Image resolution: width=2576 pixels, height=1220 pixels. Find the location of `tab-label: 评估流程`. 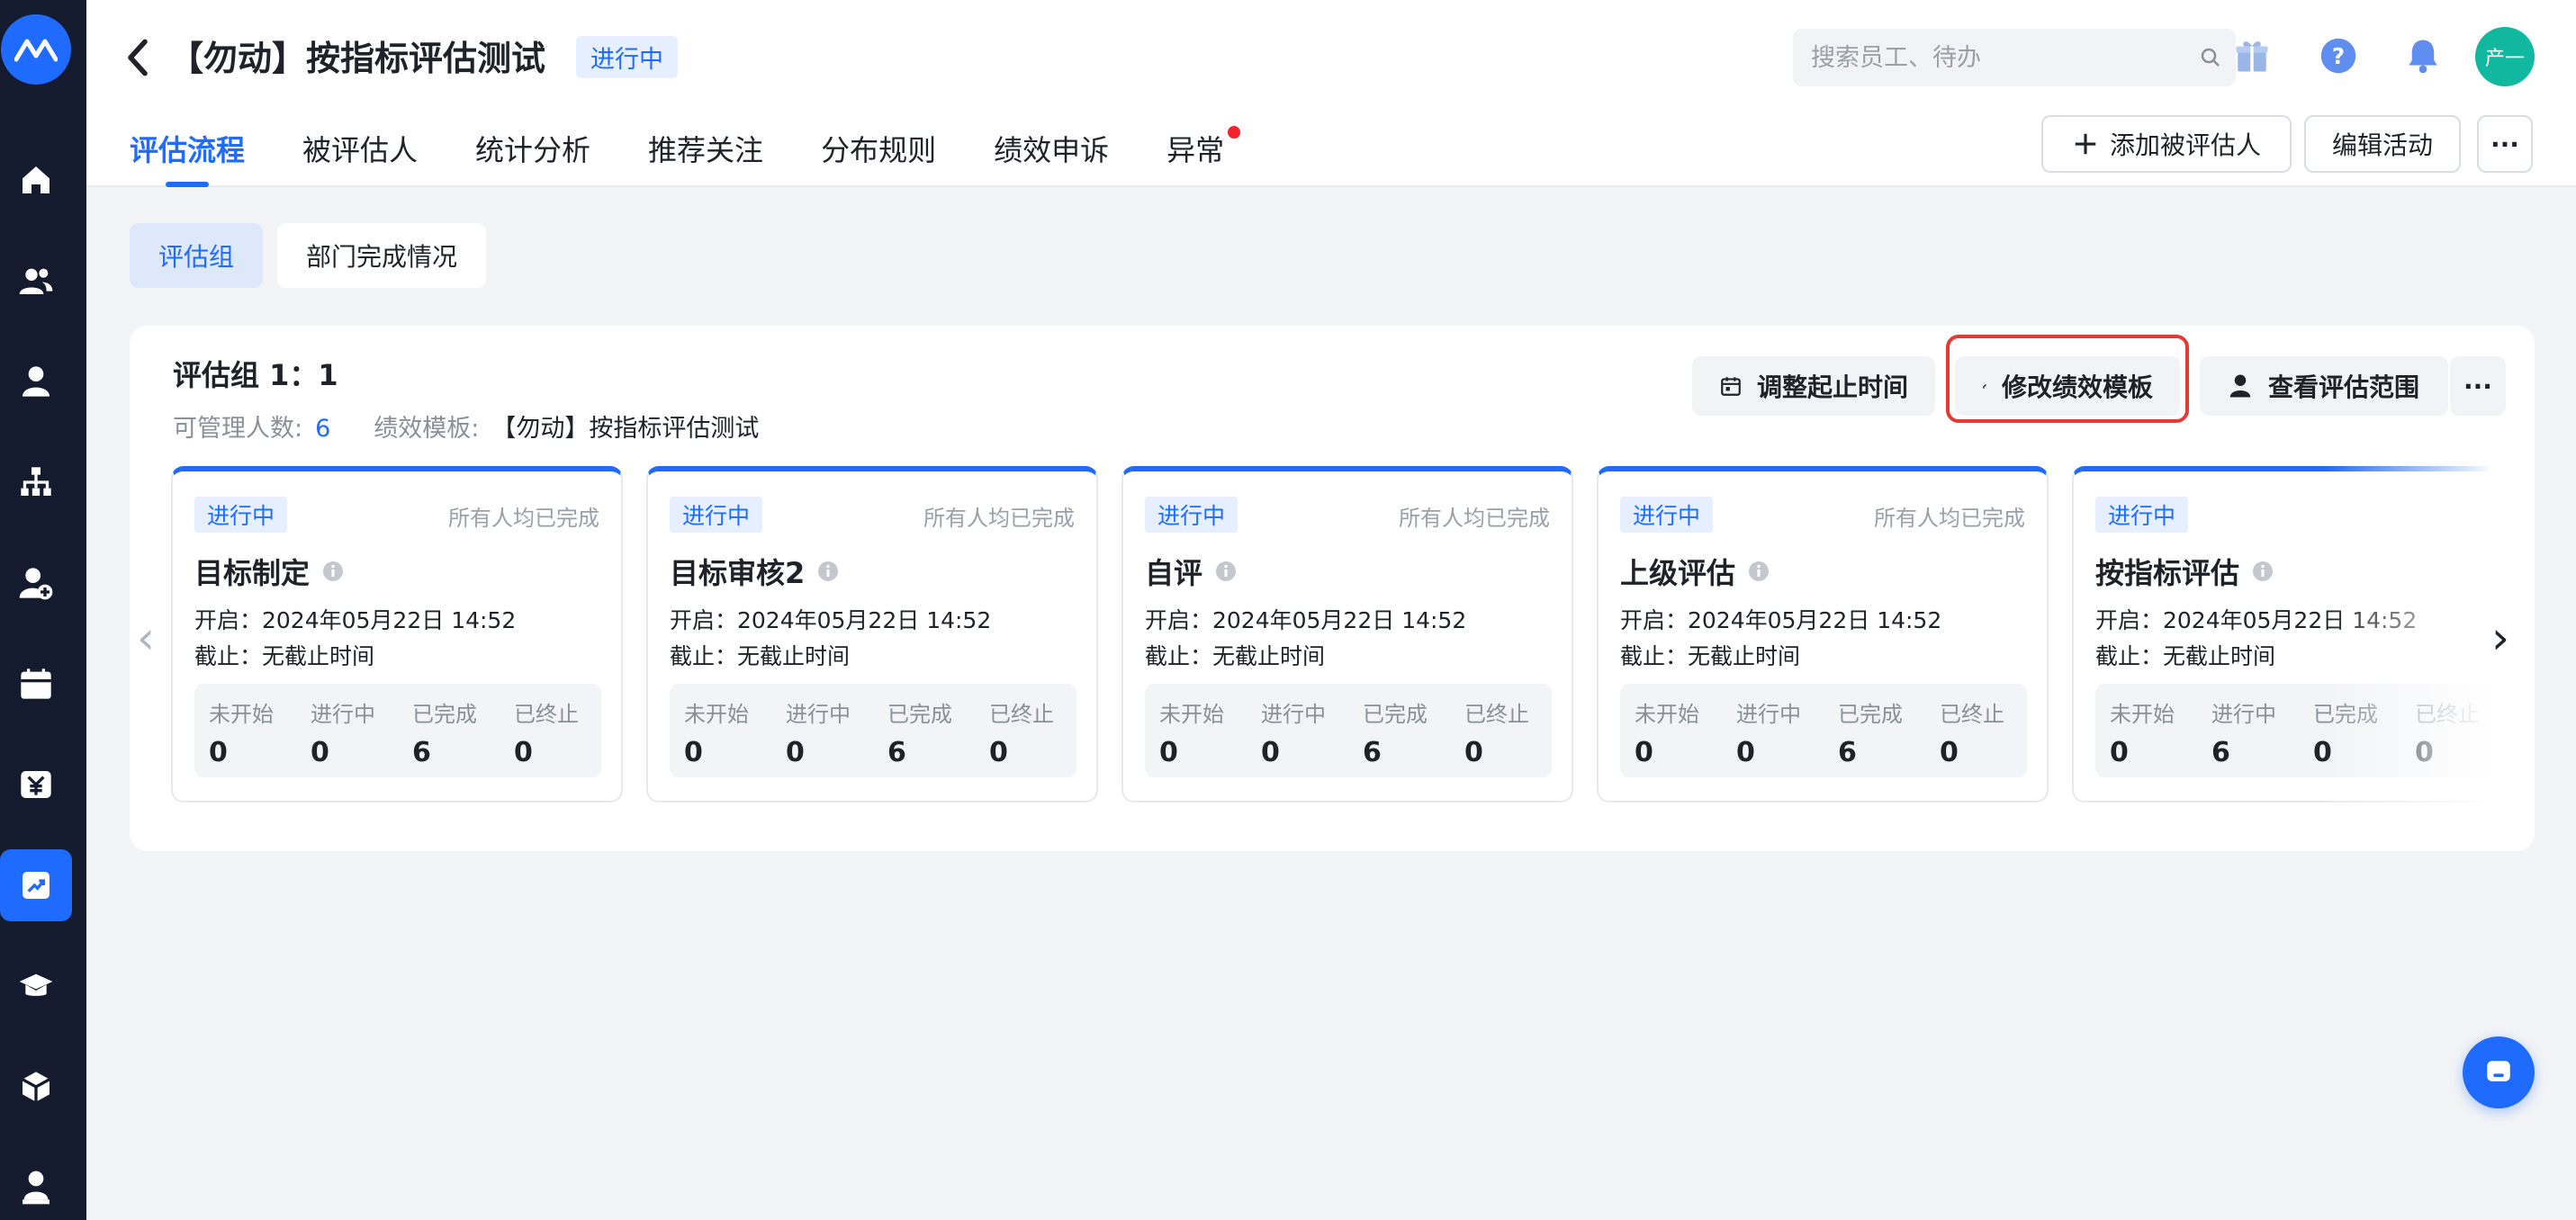

tab-label: 评估流程 is located at coordinates (188, 150).